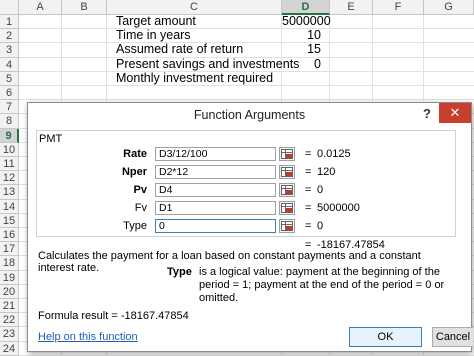 The height and width of the screenshot is (356, 474). Describe the element at coordinates (215, 208) in the screenshot. I see `arg-input-fv: D1` at that location.